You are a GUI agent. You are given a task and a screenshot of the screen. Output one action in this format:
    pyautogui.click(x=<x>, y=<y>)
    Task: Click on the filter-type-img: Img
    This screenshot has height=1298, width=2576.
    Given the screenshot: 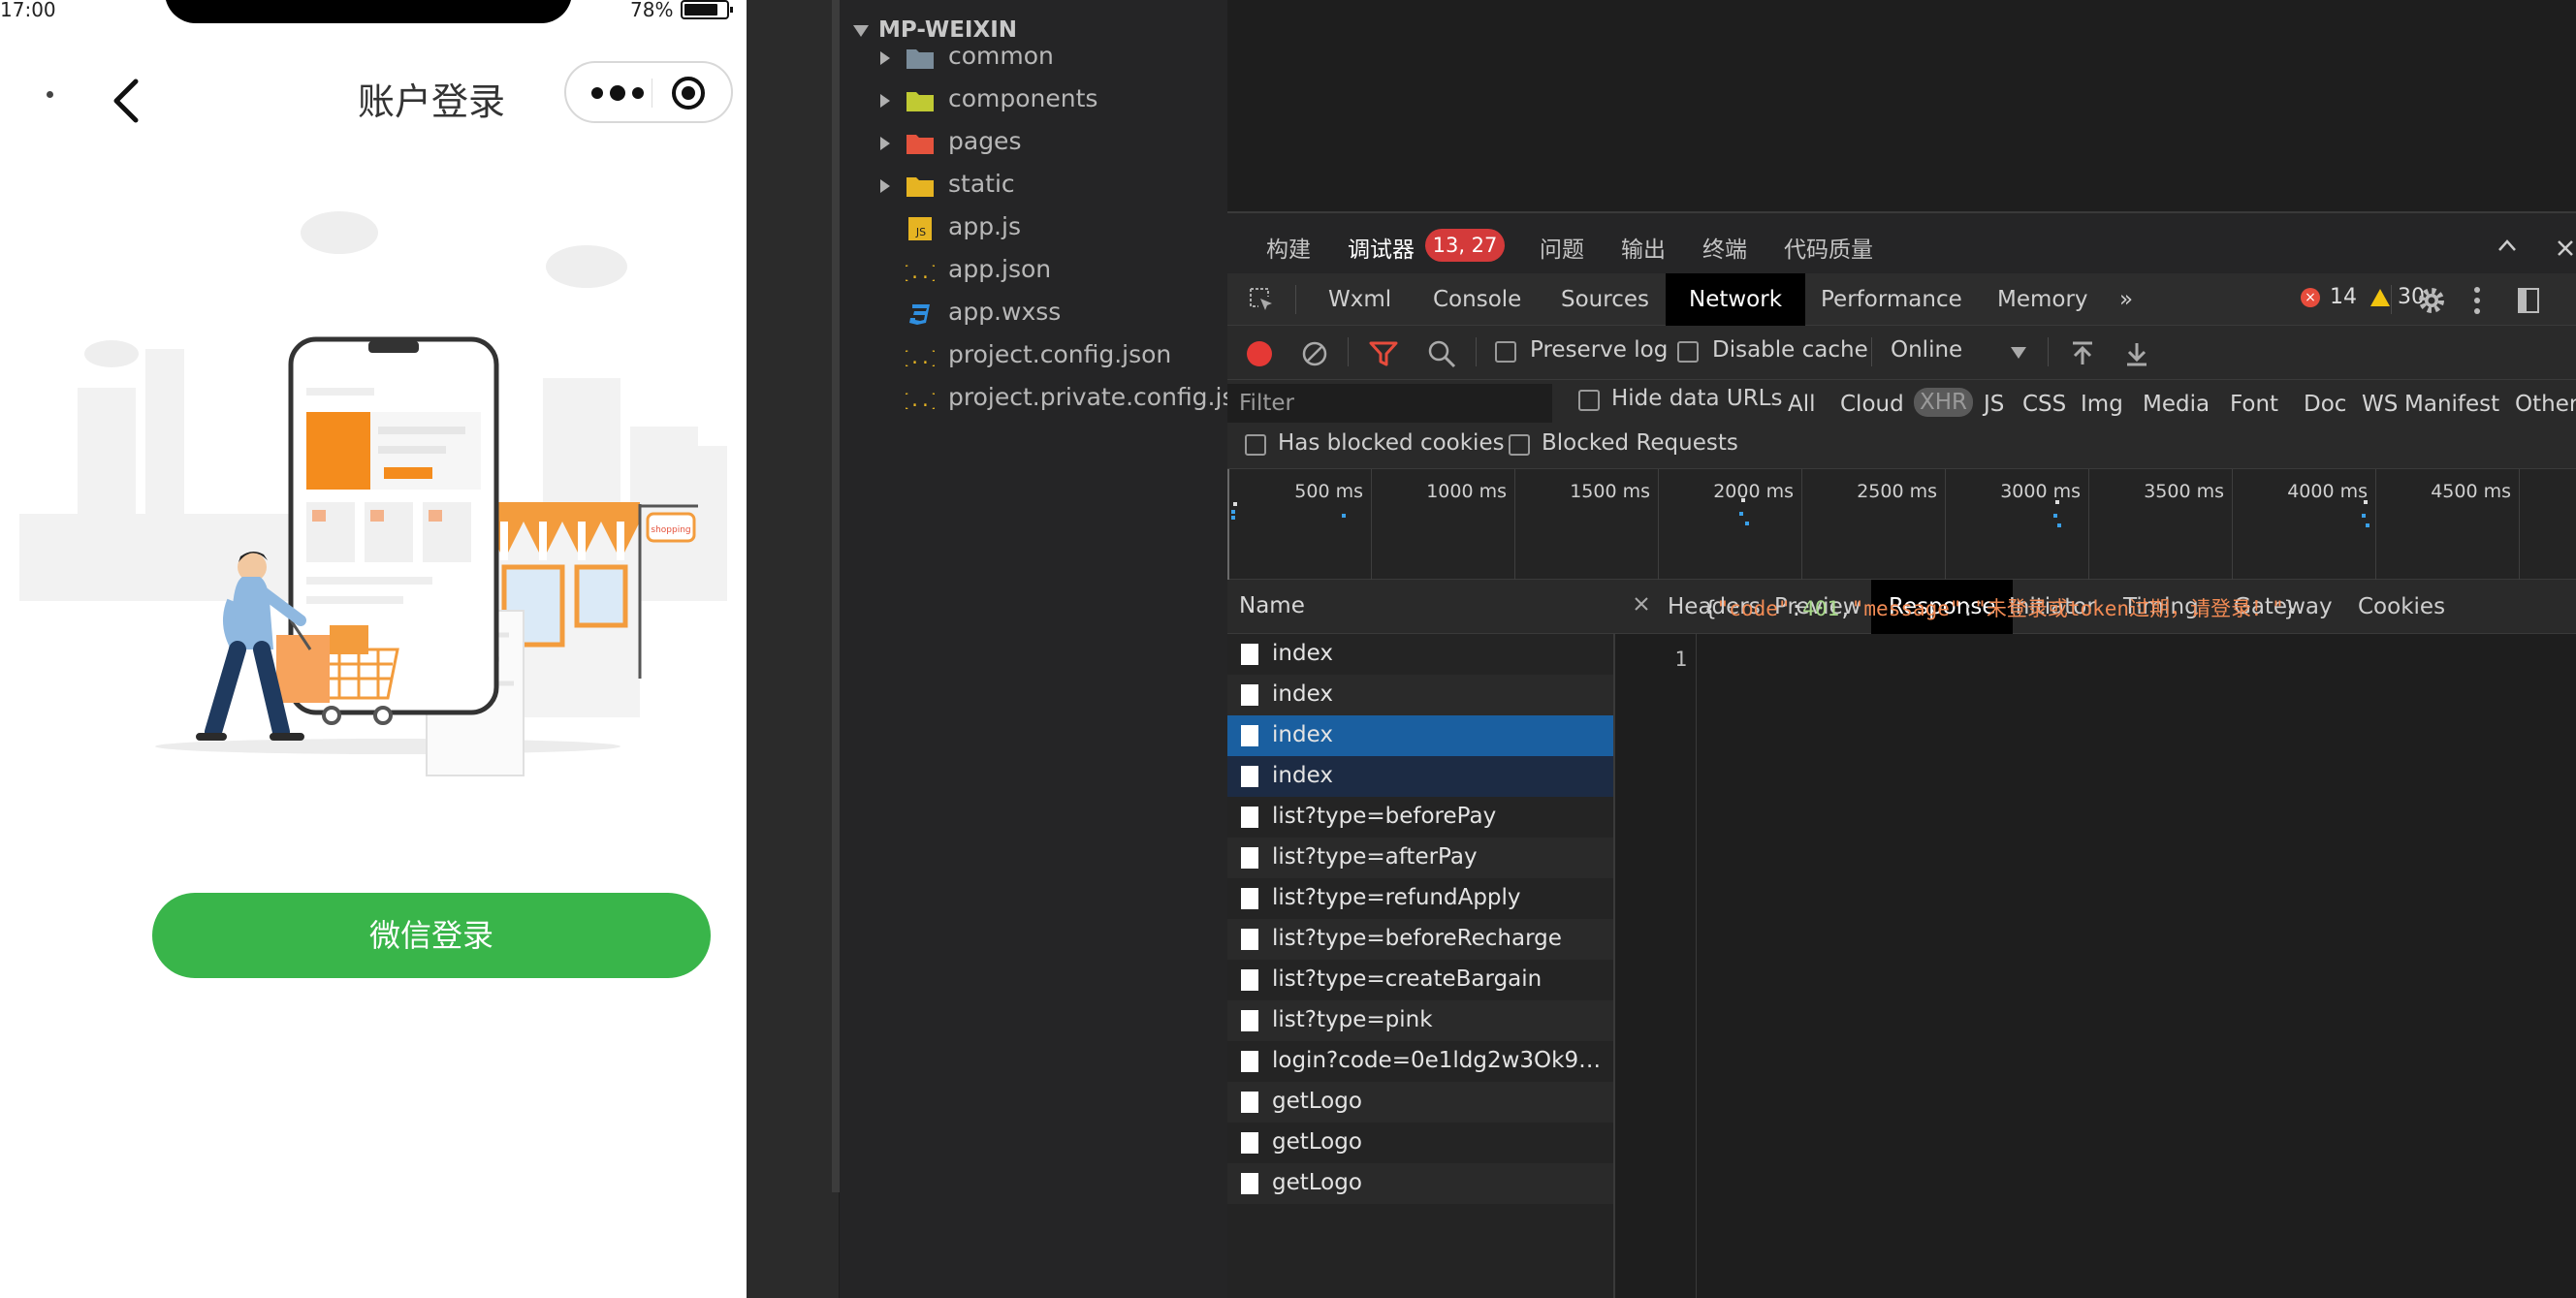 What is the action you would take?
    pyautogui.click(x=2102, y=404)
    